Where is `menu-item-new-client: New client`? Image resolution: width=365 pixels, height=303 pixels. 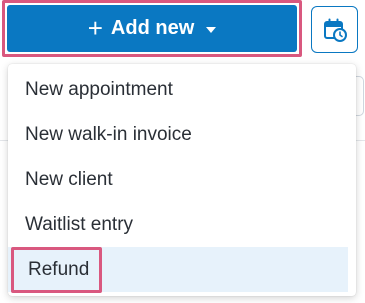
menu-item-new-client: New client is located at coordinates (182, 179).